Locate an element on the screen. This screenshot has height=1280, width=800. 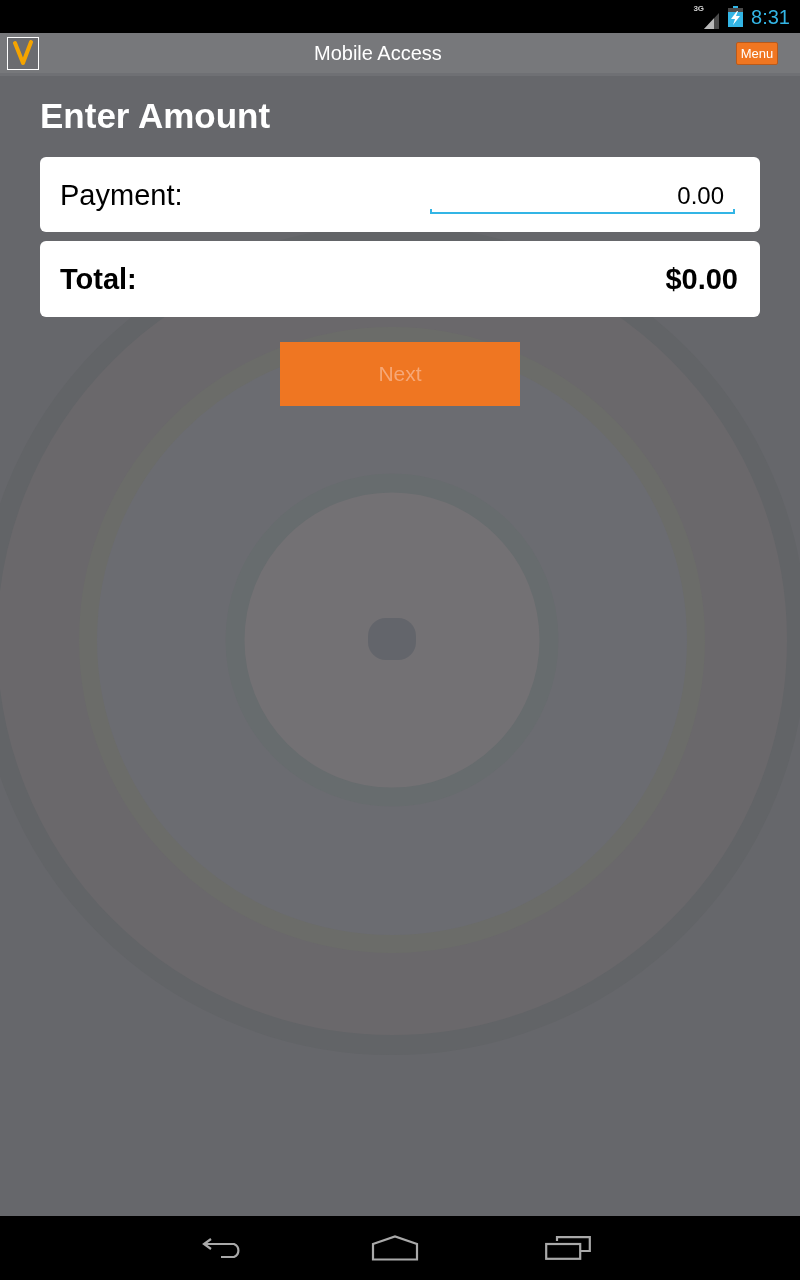
payment-input-field: 0.00 is located at coordinates (582, 194).